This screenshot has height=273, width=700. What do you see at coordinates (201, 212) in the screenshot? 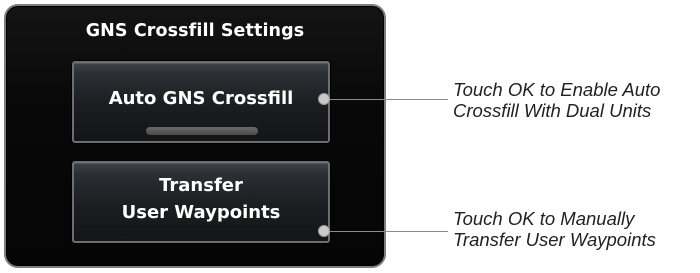
I see `transfer-button-label-line2: User Waypoints` at bounding box center [201, 212].